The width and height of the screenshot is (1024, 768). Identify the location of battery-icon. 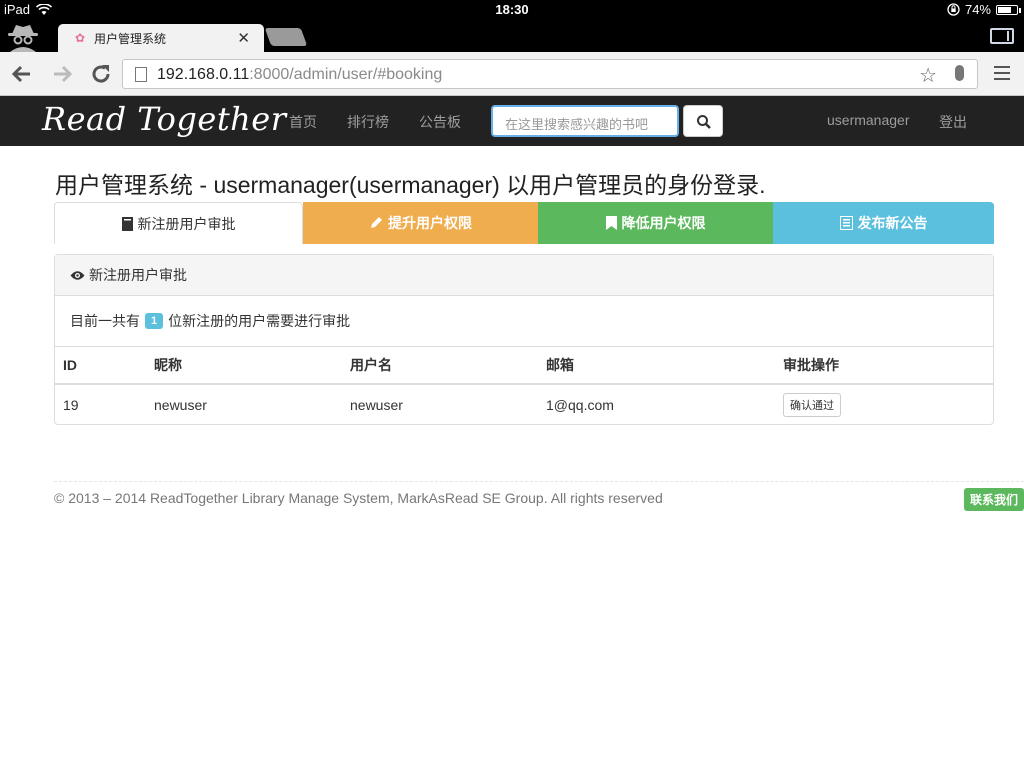
(1008, 9).